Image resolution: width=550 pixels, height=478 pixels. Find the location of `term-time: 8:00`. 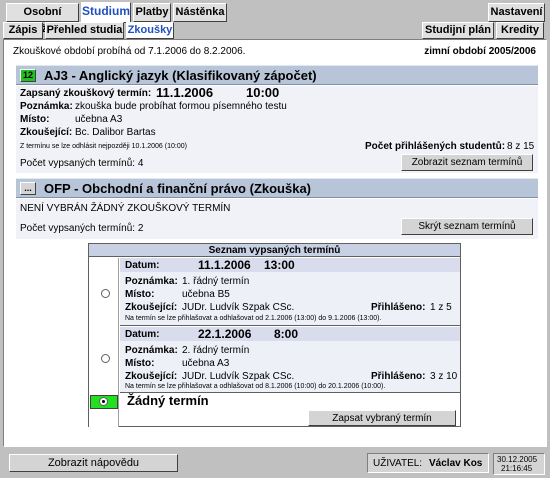

term-time: 8:00 is located at coordinates (286, 334).